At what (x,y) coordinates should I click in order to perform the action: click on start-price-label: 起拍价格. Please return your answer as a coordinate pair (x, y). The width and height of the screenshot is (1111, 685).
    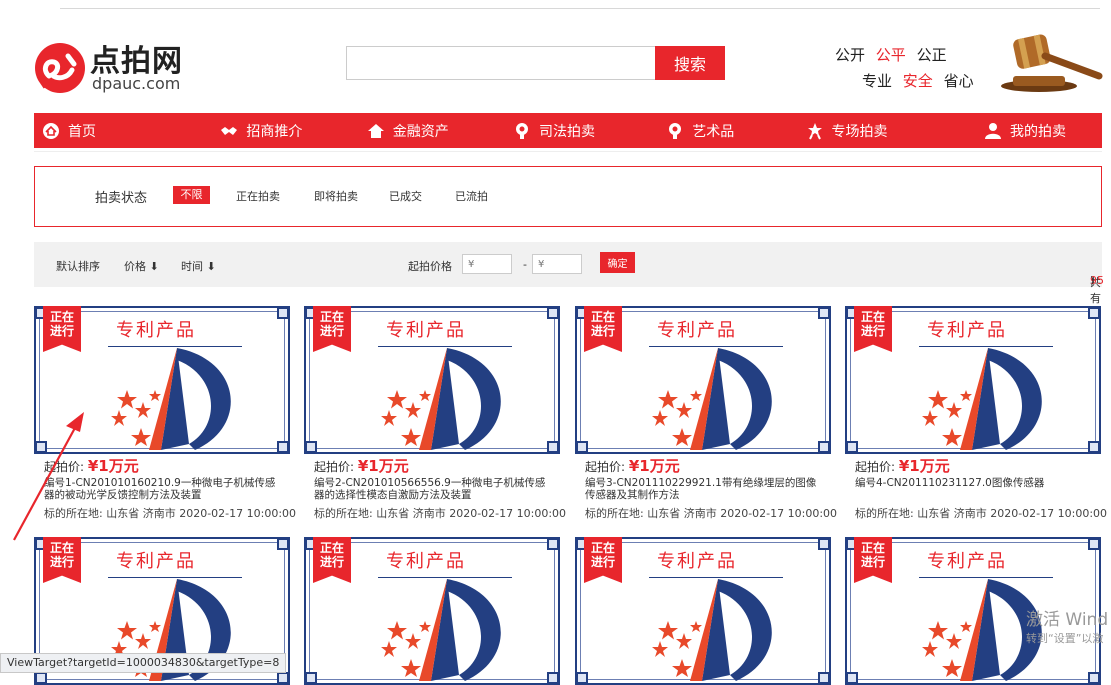
    Looking at the image, I should click on (430, 266).